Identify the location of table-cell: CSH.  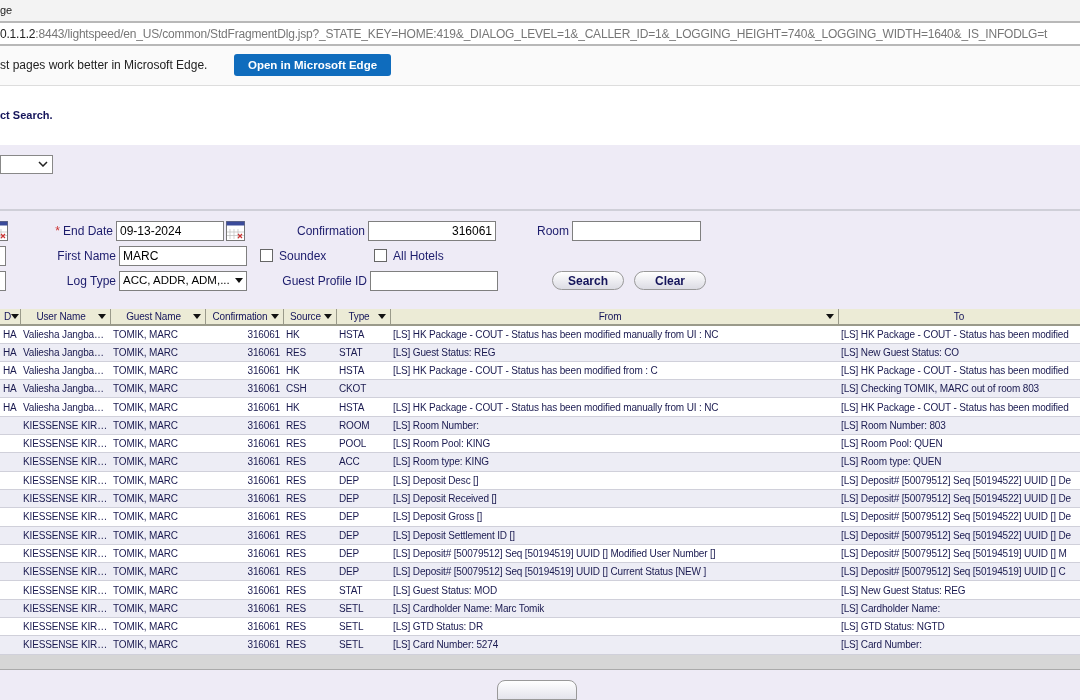
(309, 388).